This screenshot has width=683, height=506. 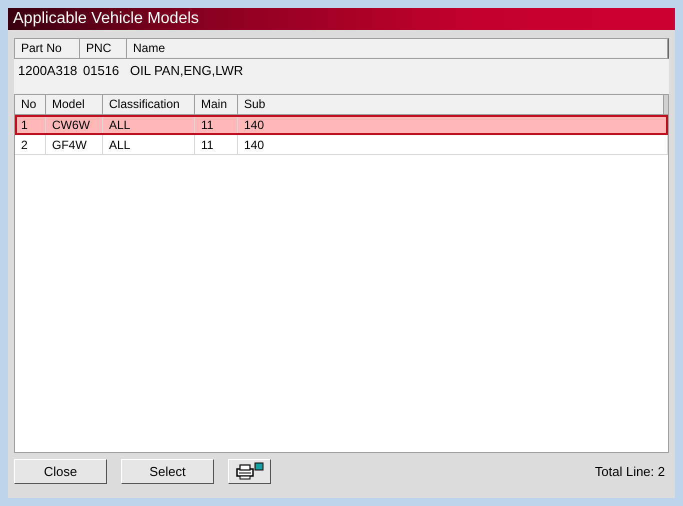 I want to click on table-cell: 1, so click(x=24, y=125).